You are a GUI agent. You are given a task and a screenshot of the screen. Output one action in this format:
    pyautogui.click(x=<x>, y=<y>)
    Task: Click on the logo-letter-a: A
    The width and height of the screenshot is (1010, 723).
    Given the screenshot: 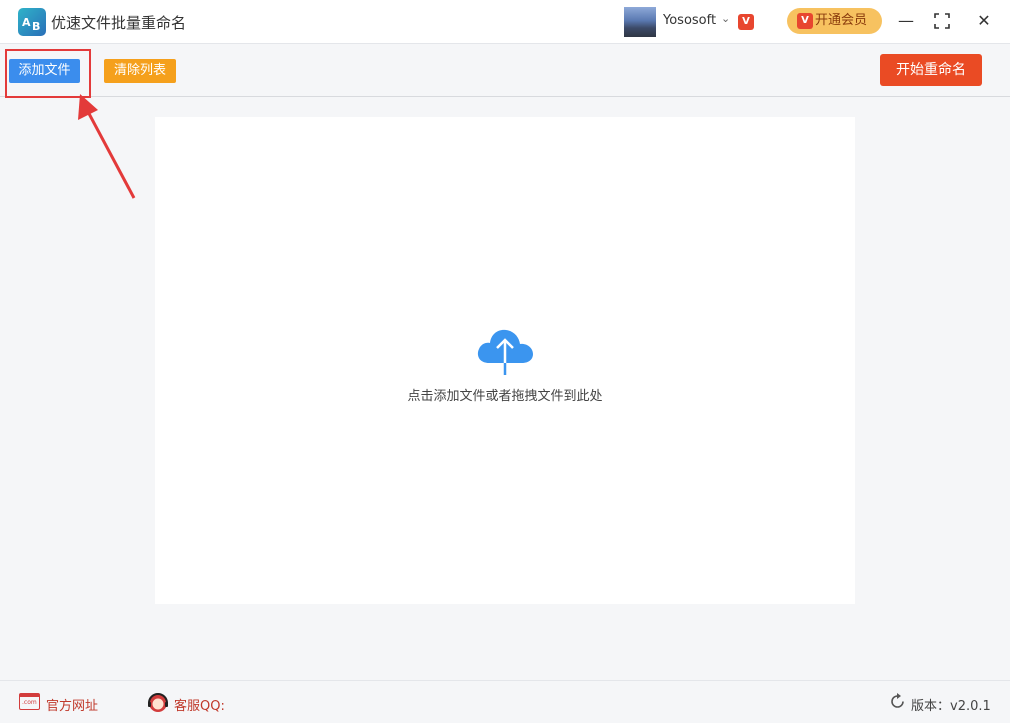 What is the action you would take?
    pyautogui.click(x=26, y=22)
    